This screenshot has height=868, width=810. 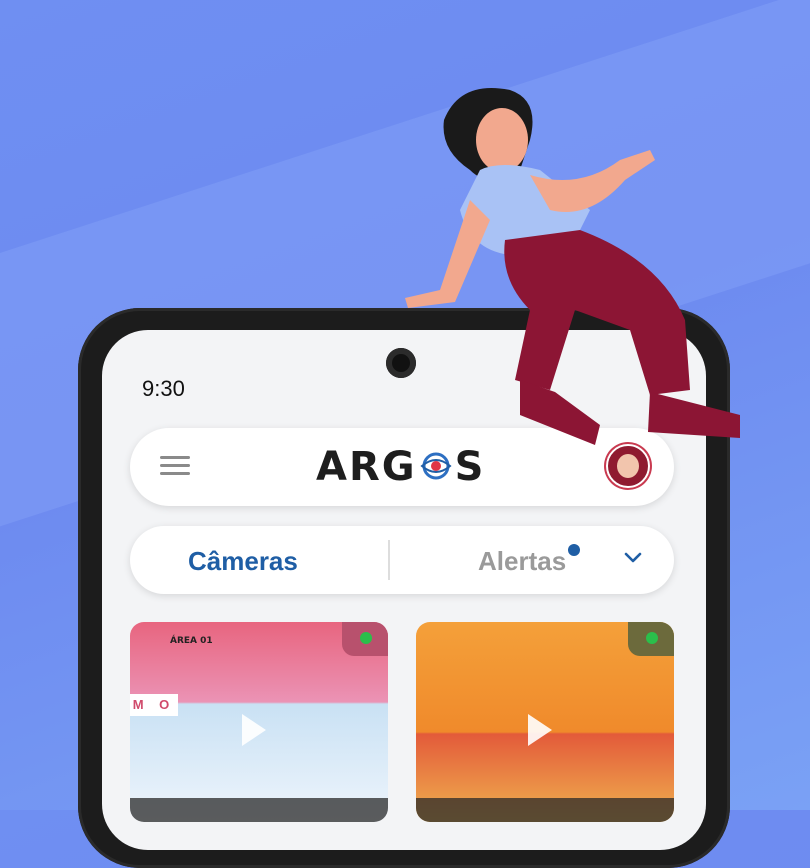 I want to click on sign-text: M O, so click(x=154, y=705).